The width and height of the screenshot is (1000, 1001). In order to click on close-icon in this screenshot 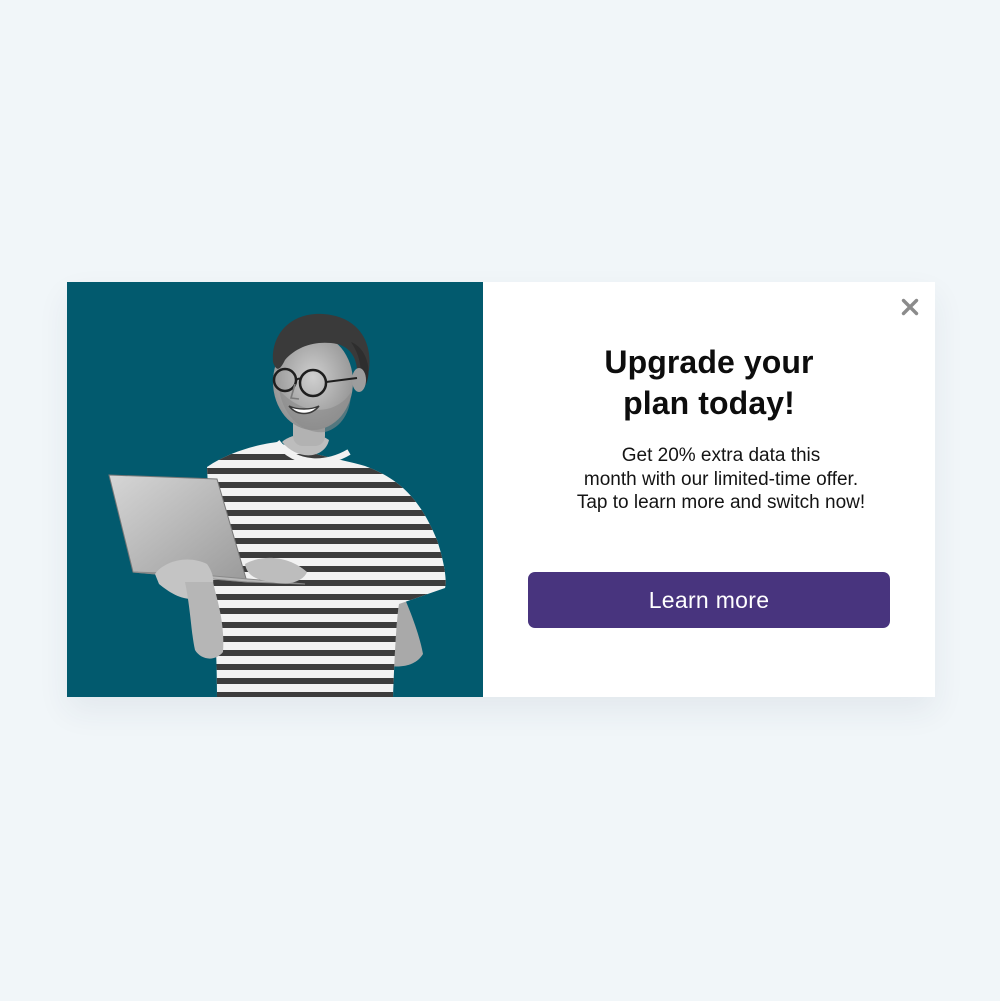, I will do `click(910, 307)`.